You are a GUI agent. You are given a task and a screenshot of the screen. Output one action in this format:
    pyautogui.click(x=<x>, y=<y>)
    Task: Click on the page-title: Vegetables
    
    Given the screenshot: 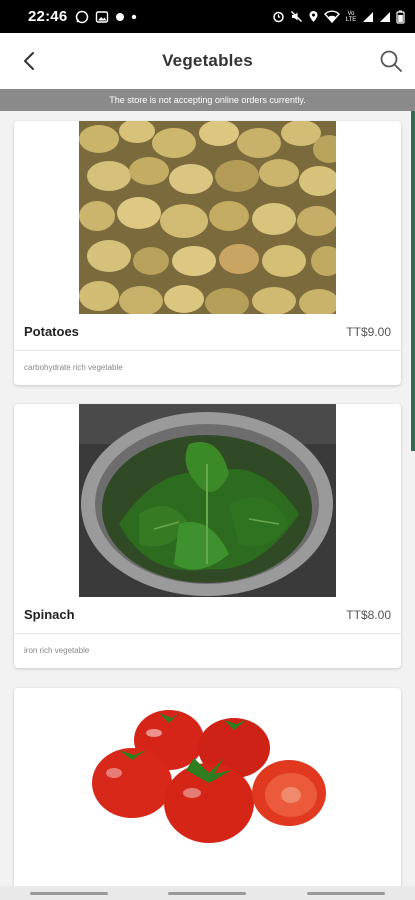 What is the action you would take?
    pyautogui.click(x=207, y=60)
    